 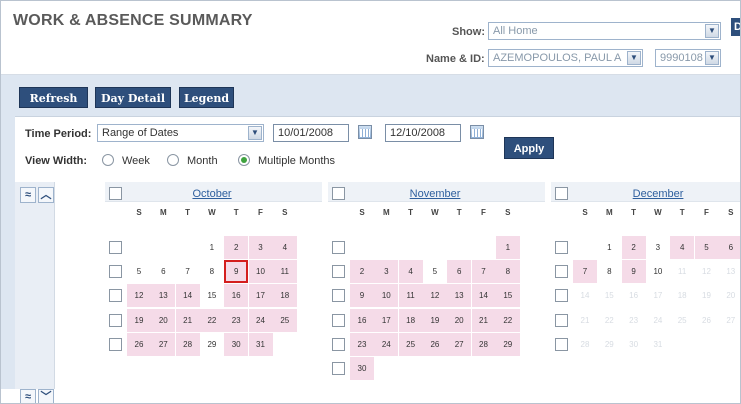 I want to click on calendar-day: 13, so click(x=163, y=296).